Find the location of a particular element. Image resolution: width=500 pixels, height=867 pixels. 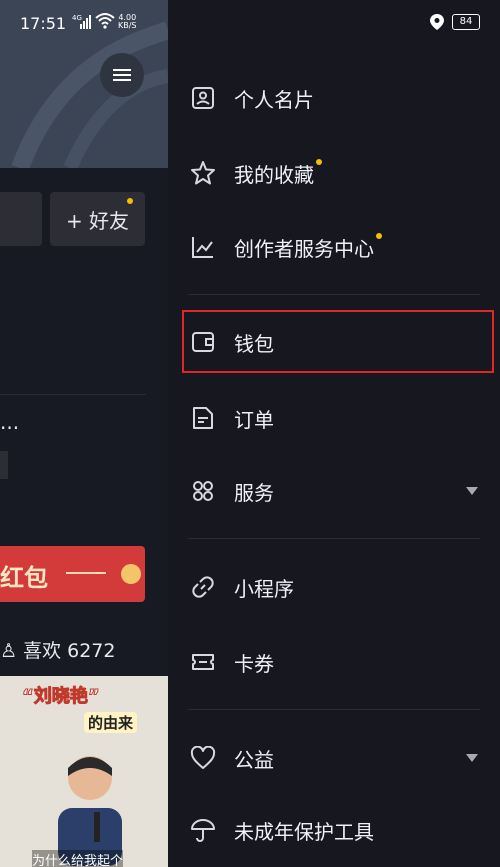

like-icon: ♙ is located at coordinates (9, 651).